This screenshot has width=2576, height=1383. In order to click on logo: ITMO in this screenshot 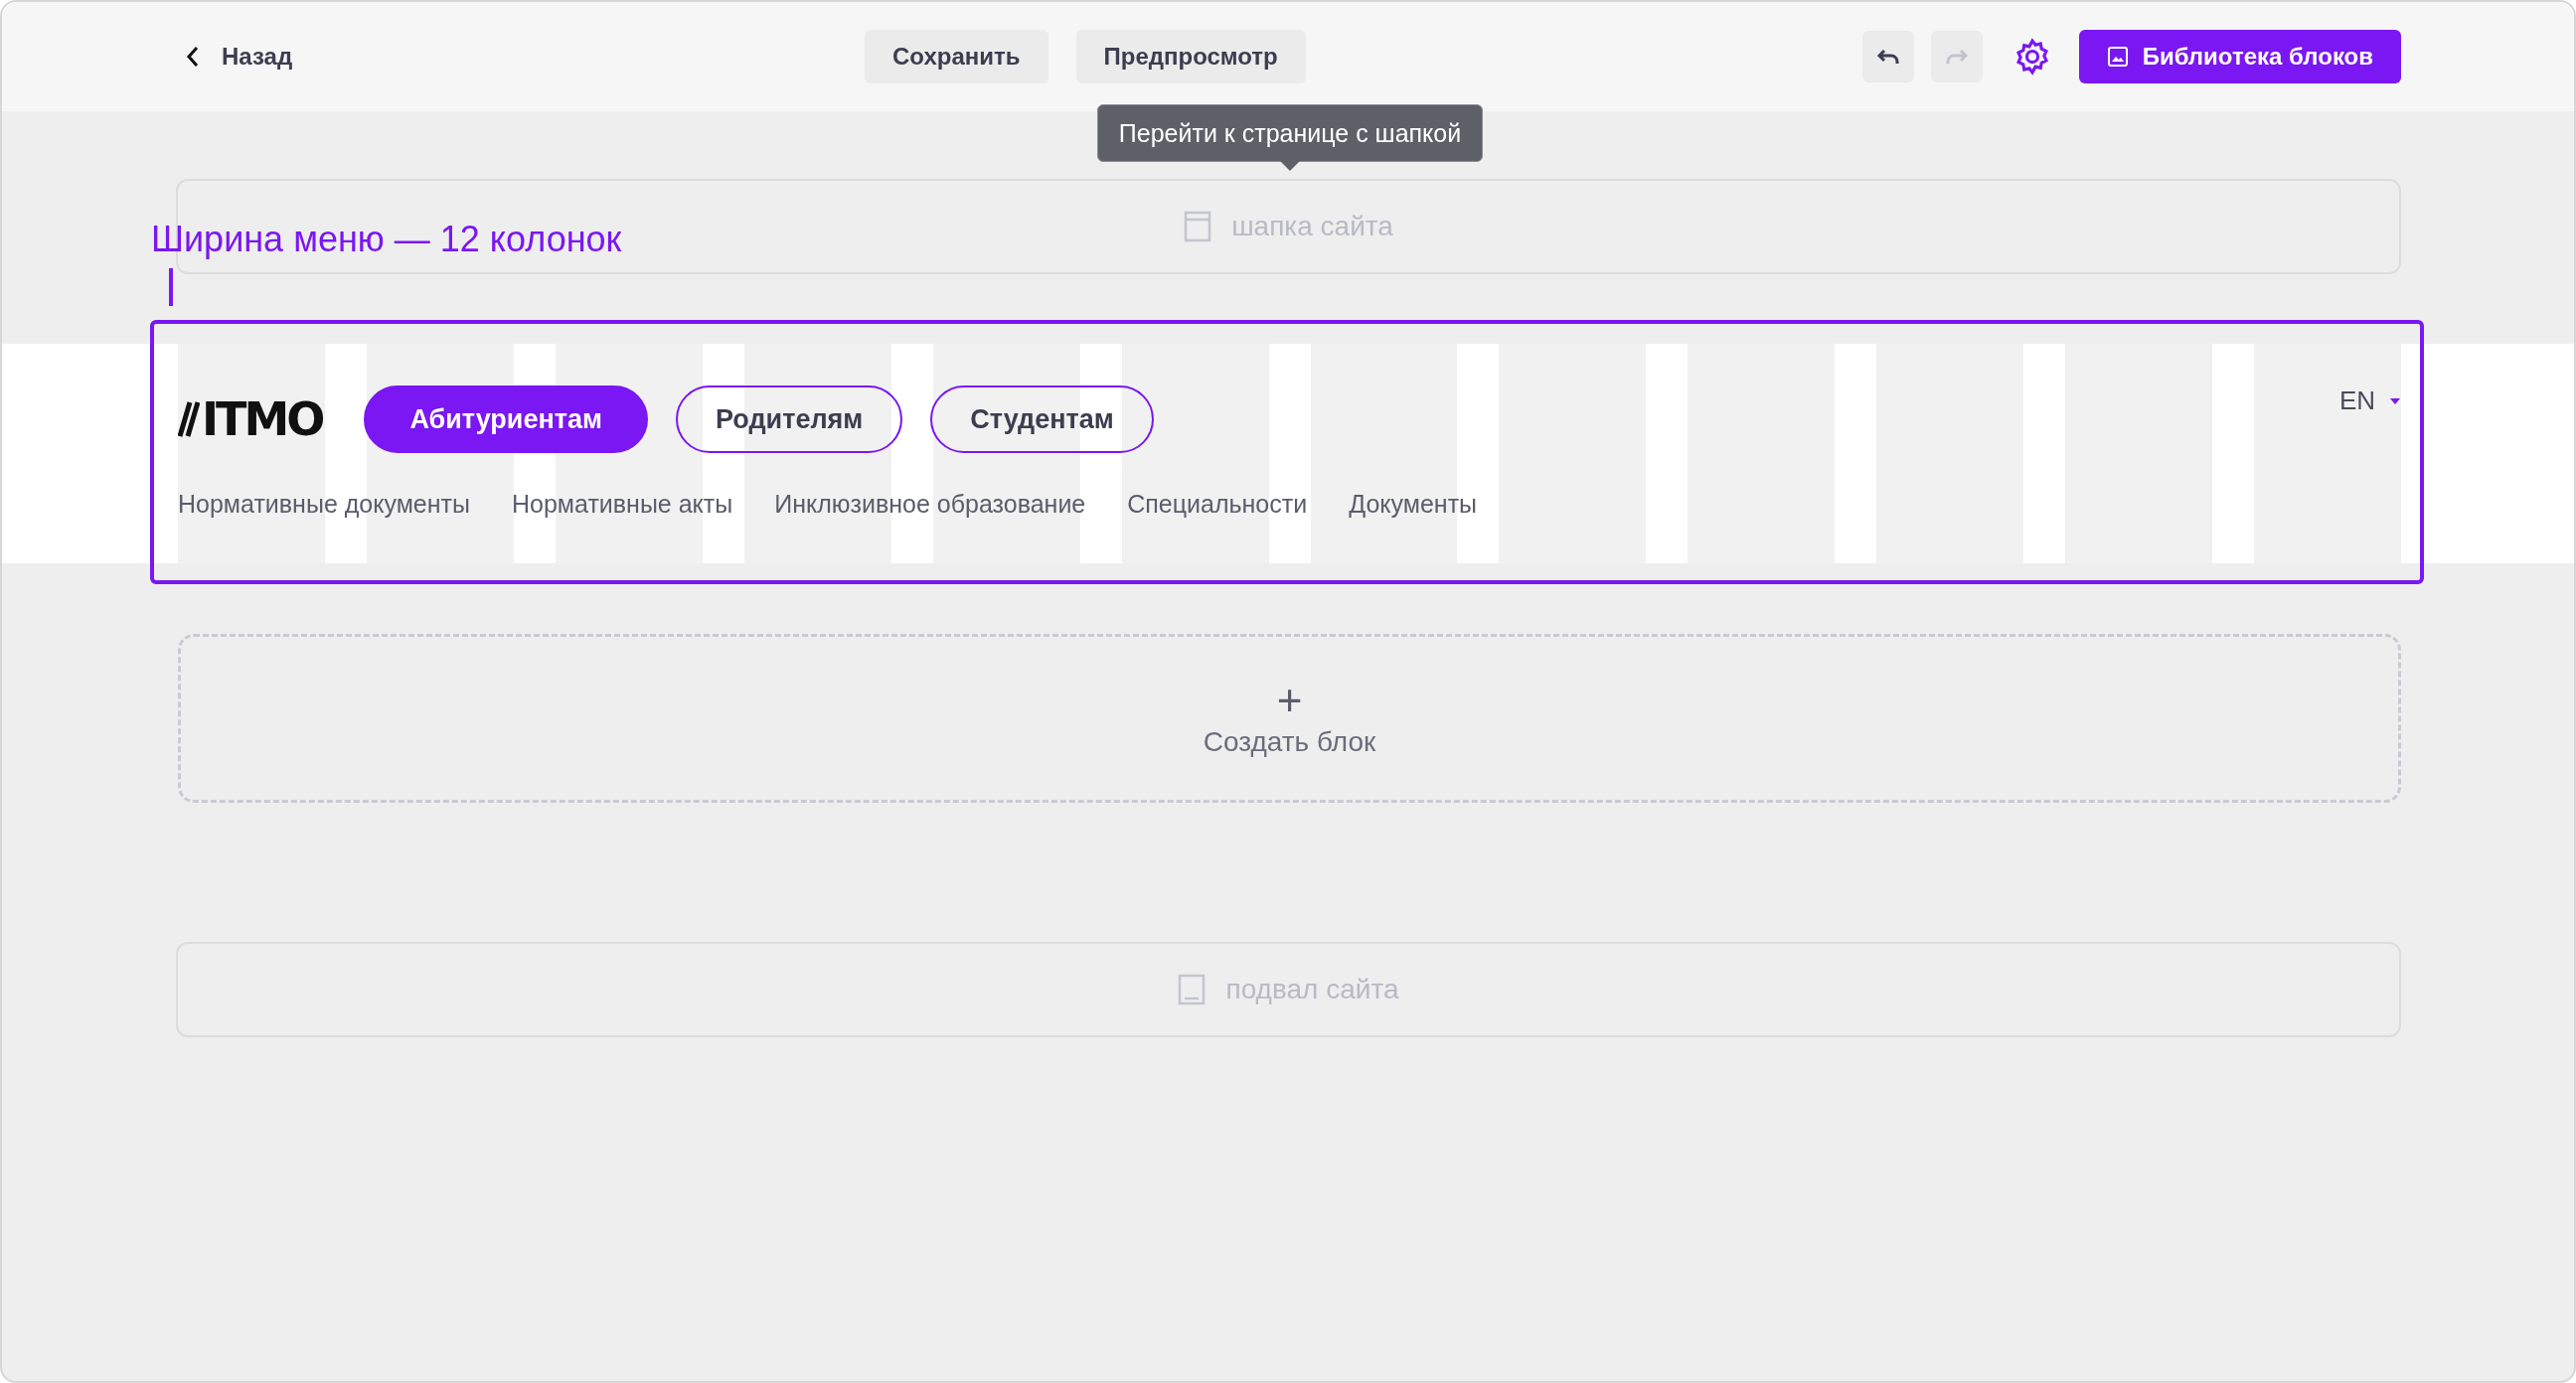, I will do `click(262, 419)`.